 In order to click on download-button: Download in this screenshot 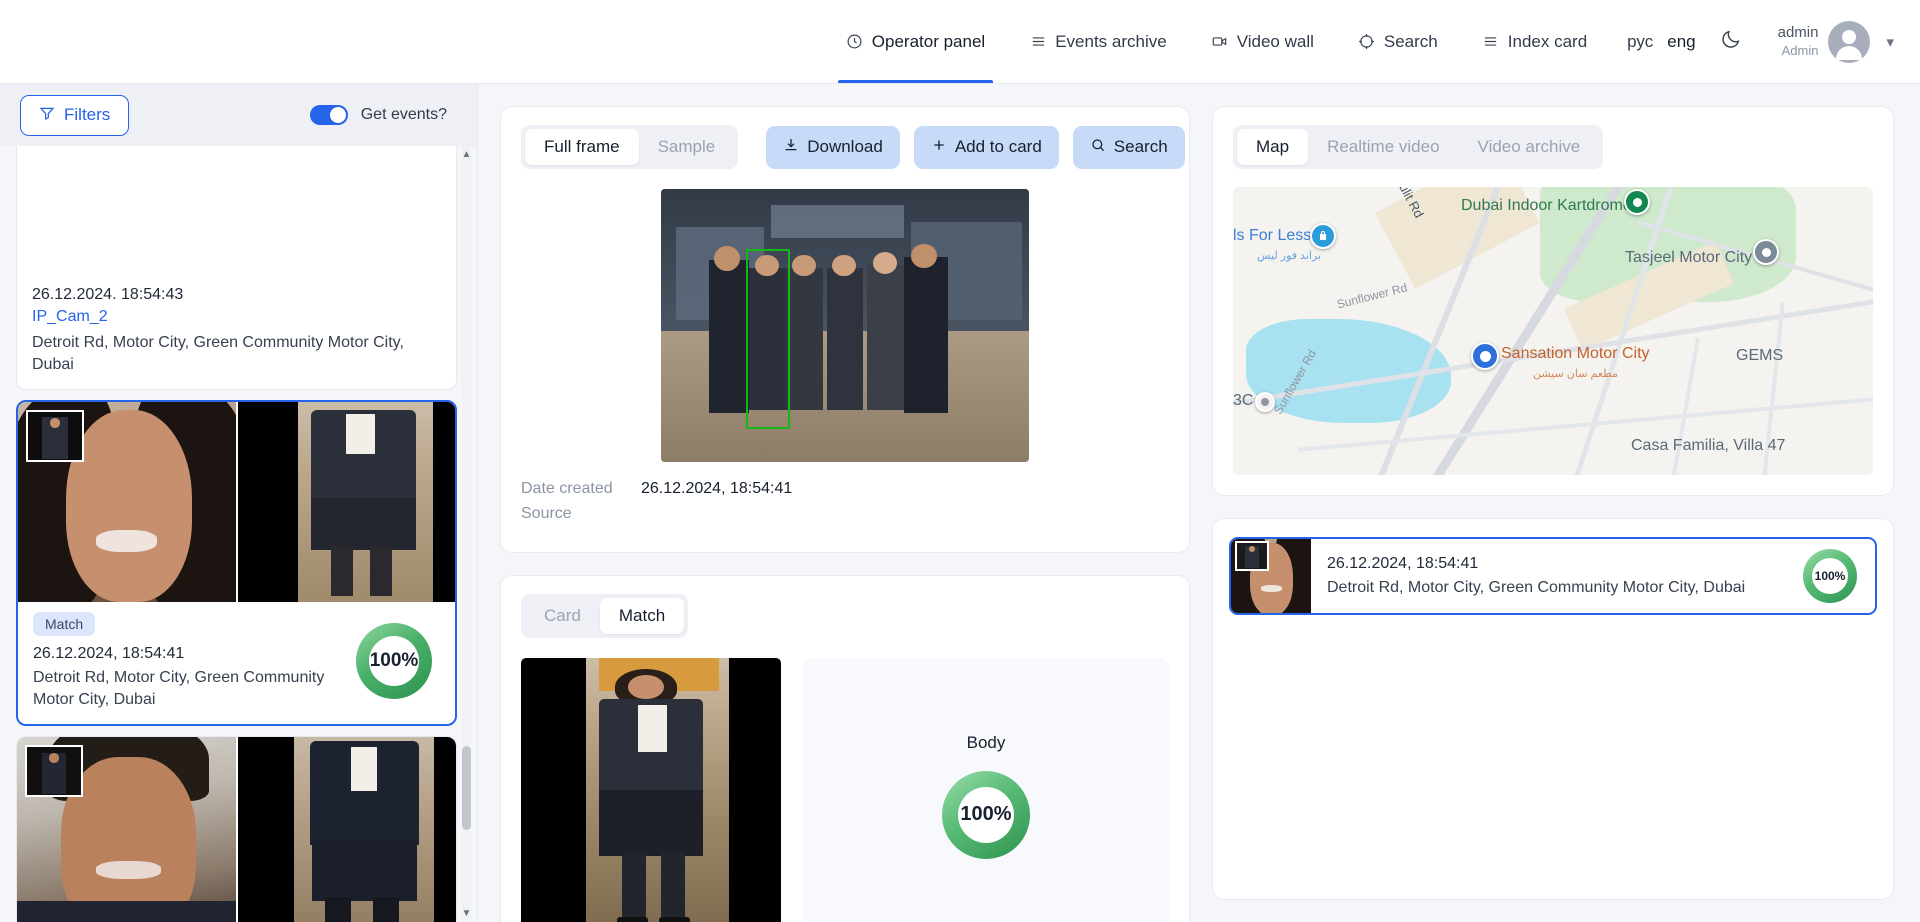, I will do `click(833, 147)`.